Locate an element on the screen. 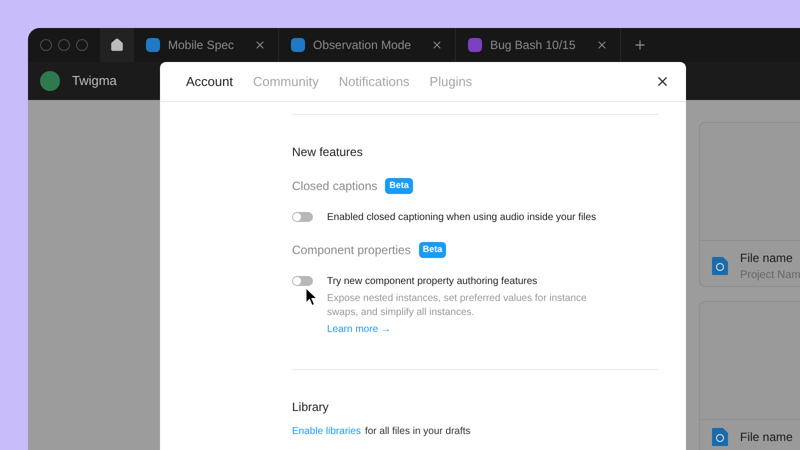  tab-label: Bug Bash 10/15 is located at coordinates (533, 45).